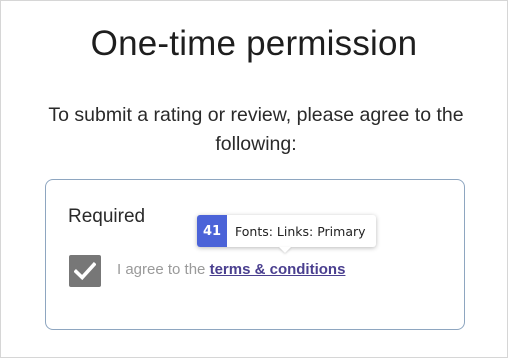 The height and width of the screenshot is (358, 508). Describe the element at coordinates (254, 43) in the screenshot. I see `dialog-title: One-time permission` at that location.